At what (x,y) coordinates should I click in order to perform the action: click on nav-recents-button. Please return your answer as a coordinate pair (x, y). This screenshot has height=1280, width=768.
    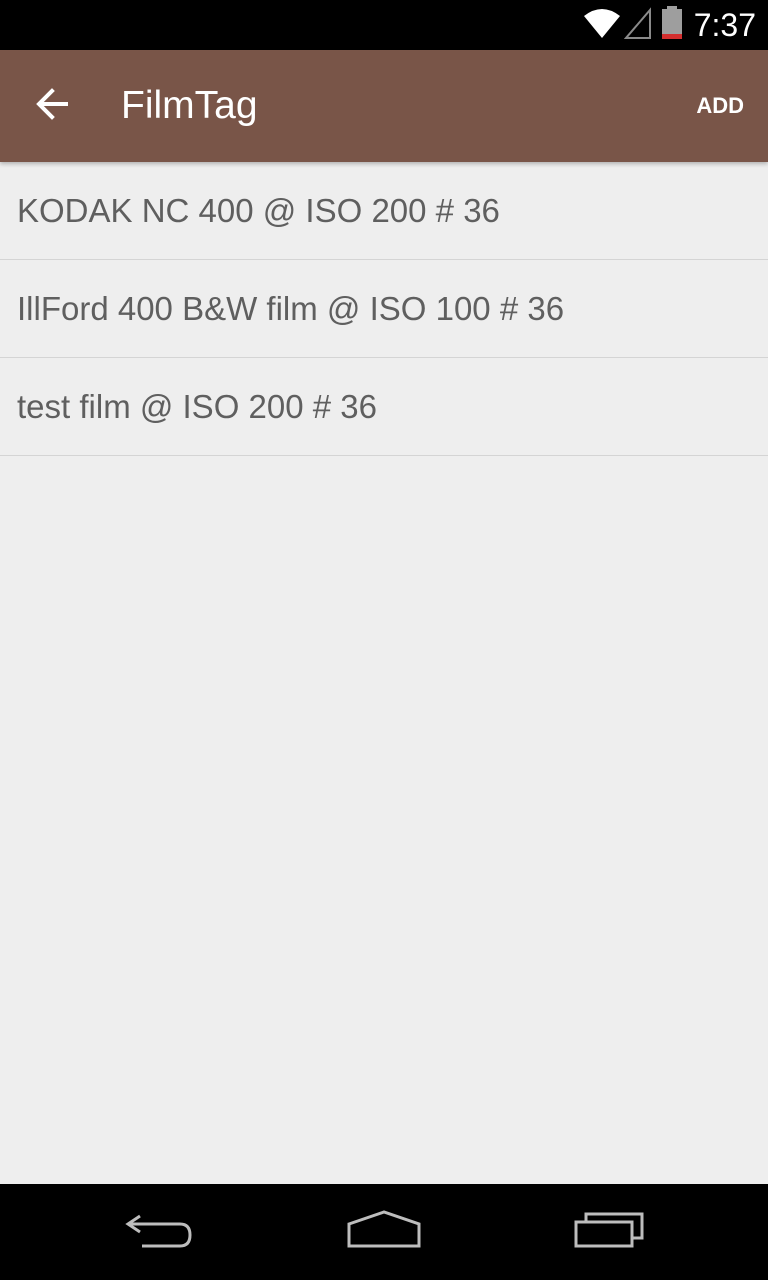
    Looking at the image, I should click on (610, 1232).